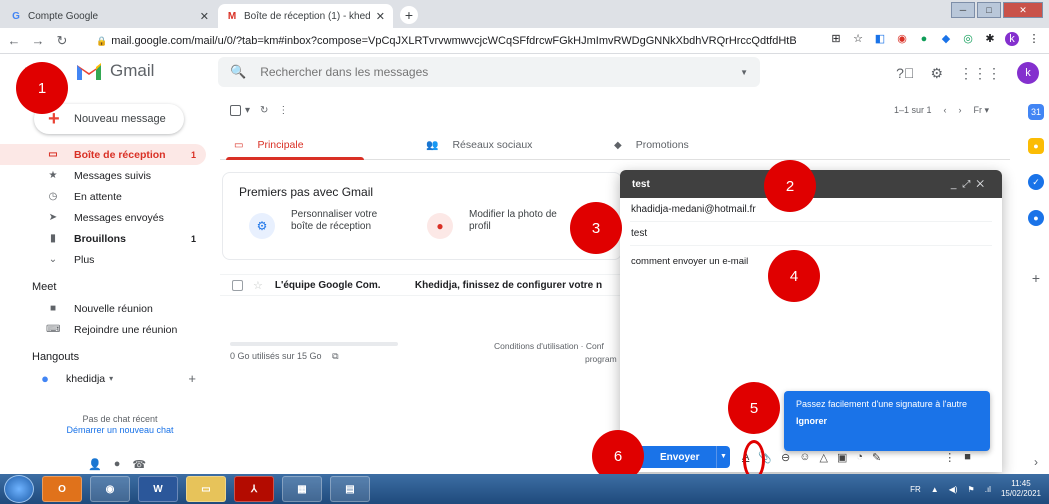 This screenshot has height=504, width=1049. Describe the element at coordinates (1034, 39) in the screenshot. I see `kebab-menu-icon: ⋮` at that location.